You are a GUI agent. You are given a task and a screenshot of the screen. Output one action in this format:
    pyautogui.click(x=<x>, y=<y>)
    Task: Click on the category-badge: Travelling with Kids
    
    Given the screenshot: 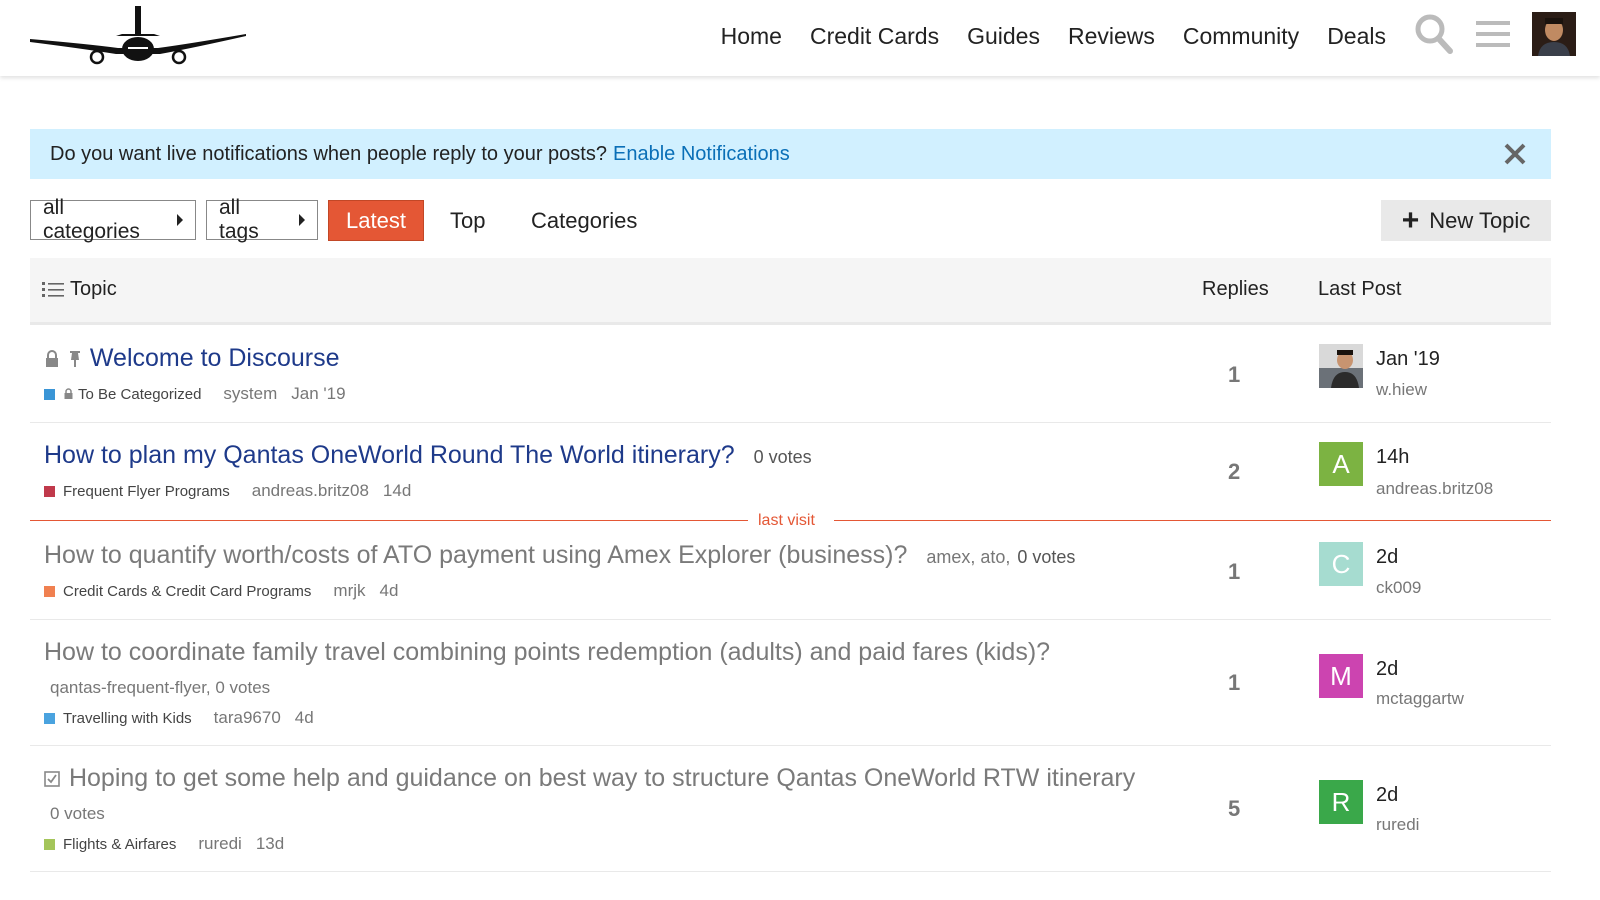 What is the action you would take?
    pyautogui.click(x=127, y=718)
    